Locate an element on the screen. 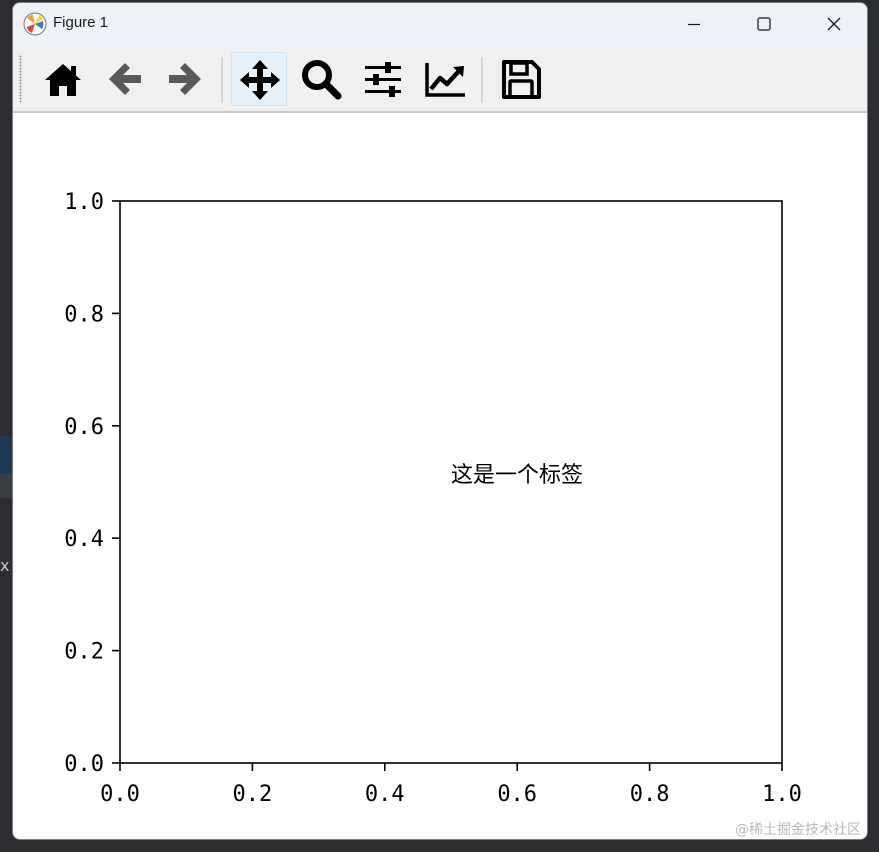  home-button is located at coordinates (63, 79).